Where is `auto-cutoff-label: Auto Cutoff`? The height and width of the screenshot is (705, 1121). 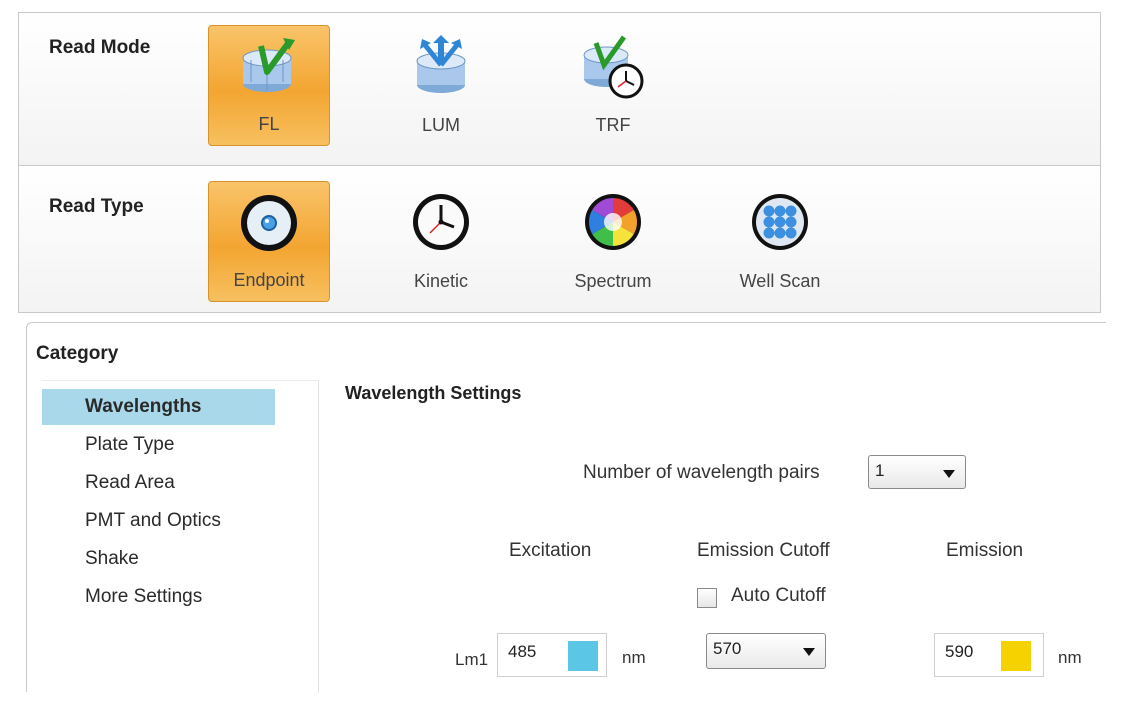 auto-cutoff-label: Auto Cutoff is located at coordinates (778, 595).